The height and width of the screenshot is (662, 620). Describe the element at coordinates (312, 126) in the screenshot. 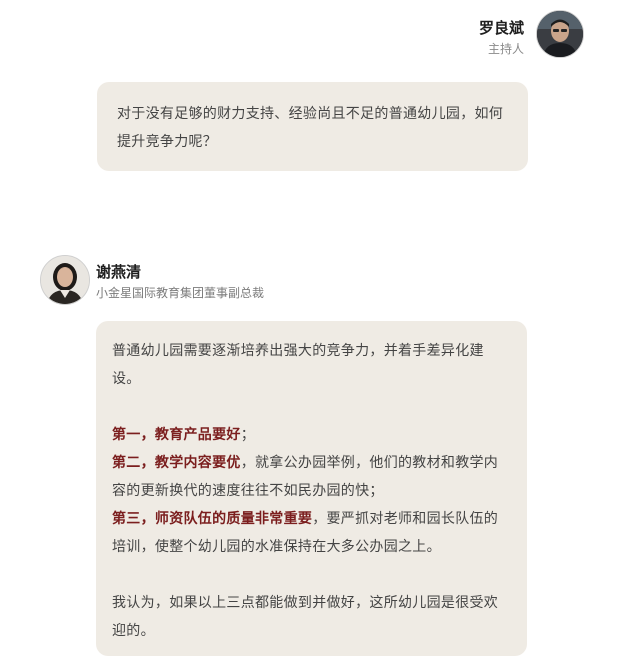

I see `question-bubble: 对于没有足够的财力支持、经验尚且不足的普通幼儿园，如何提升竞争力呢？` at that location.